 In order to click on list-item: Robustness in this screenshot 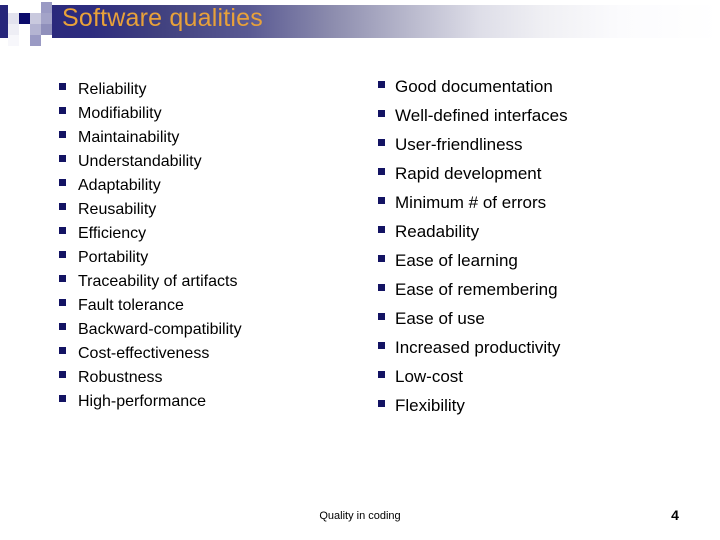, I will do `click(209, 380)`.